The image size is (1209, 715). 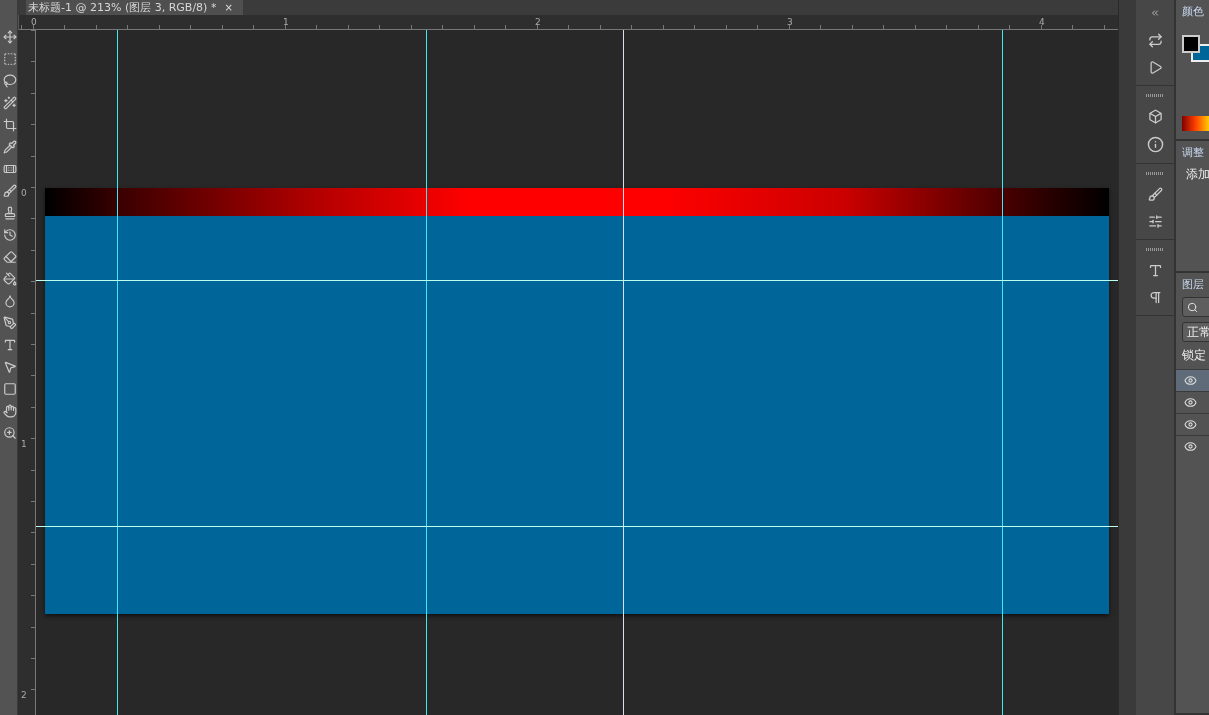 I want to click on lasso-icon, so click(x=10, y=81).